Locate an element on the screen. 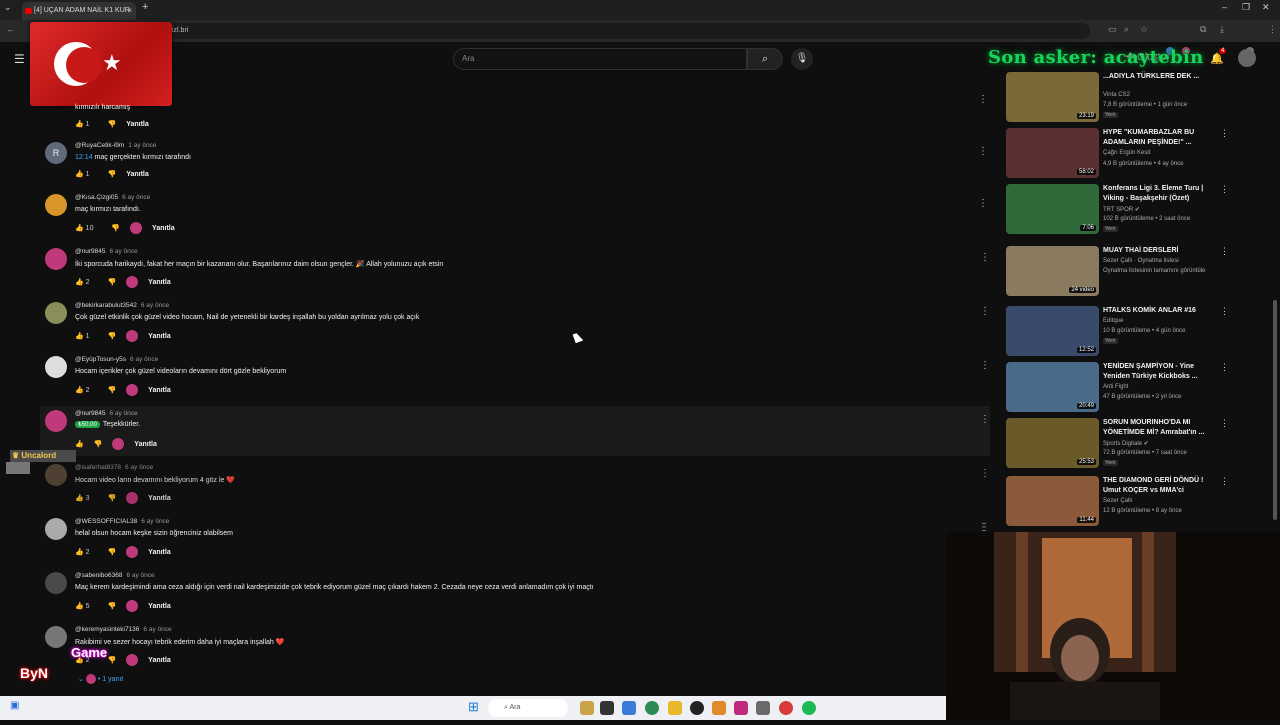  browser-tab: [4] UÇAN ADAM NAİL K1 KUR × is located at coordinates (79, 11).